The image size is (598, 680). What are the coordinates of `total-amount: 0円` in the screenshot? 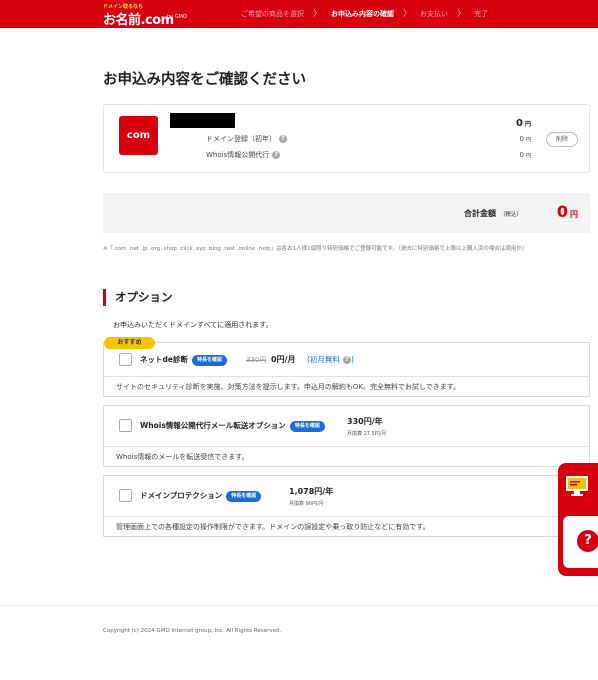 It's located at (567, 211).